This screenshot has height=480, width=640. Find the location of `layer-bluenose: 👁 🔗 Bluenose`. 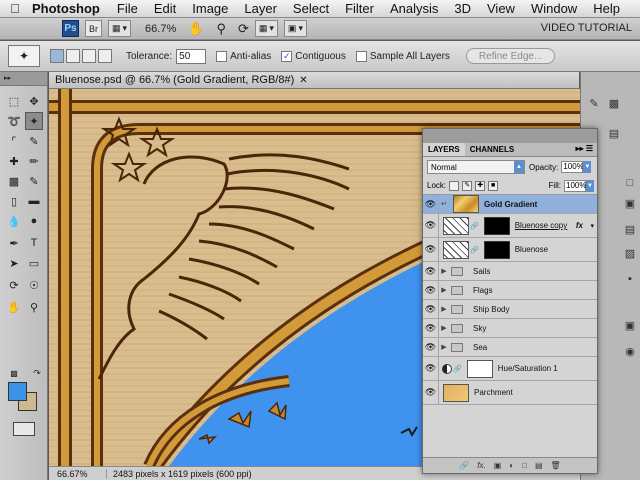

layer-bluenose: 👁 🔗 Bluenose is located at coordinates (510, 250).